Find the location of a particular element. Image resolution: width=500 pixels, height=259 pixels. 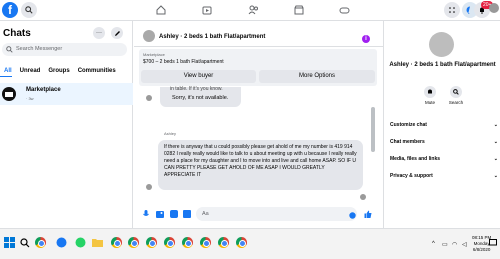

volume-icon: ◁ is located at coordinates (464, 244).